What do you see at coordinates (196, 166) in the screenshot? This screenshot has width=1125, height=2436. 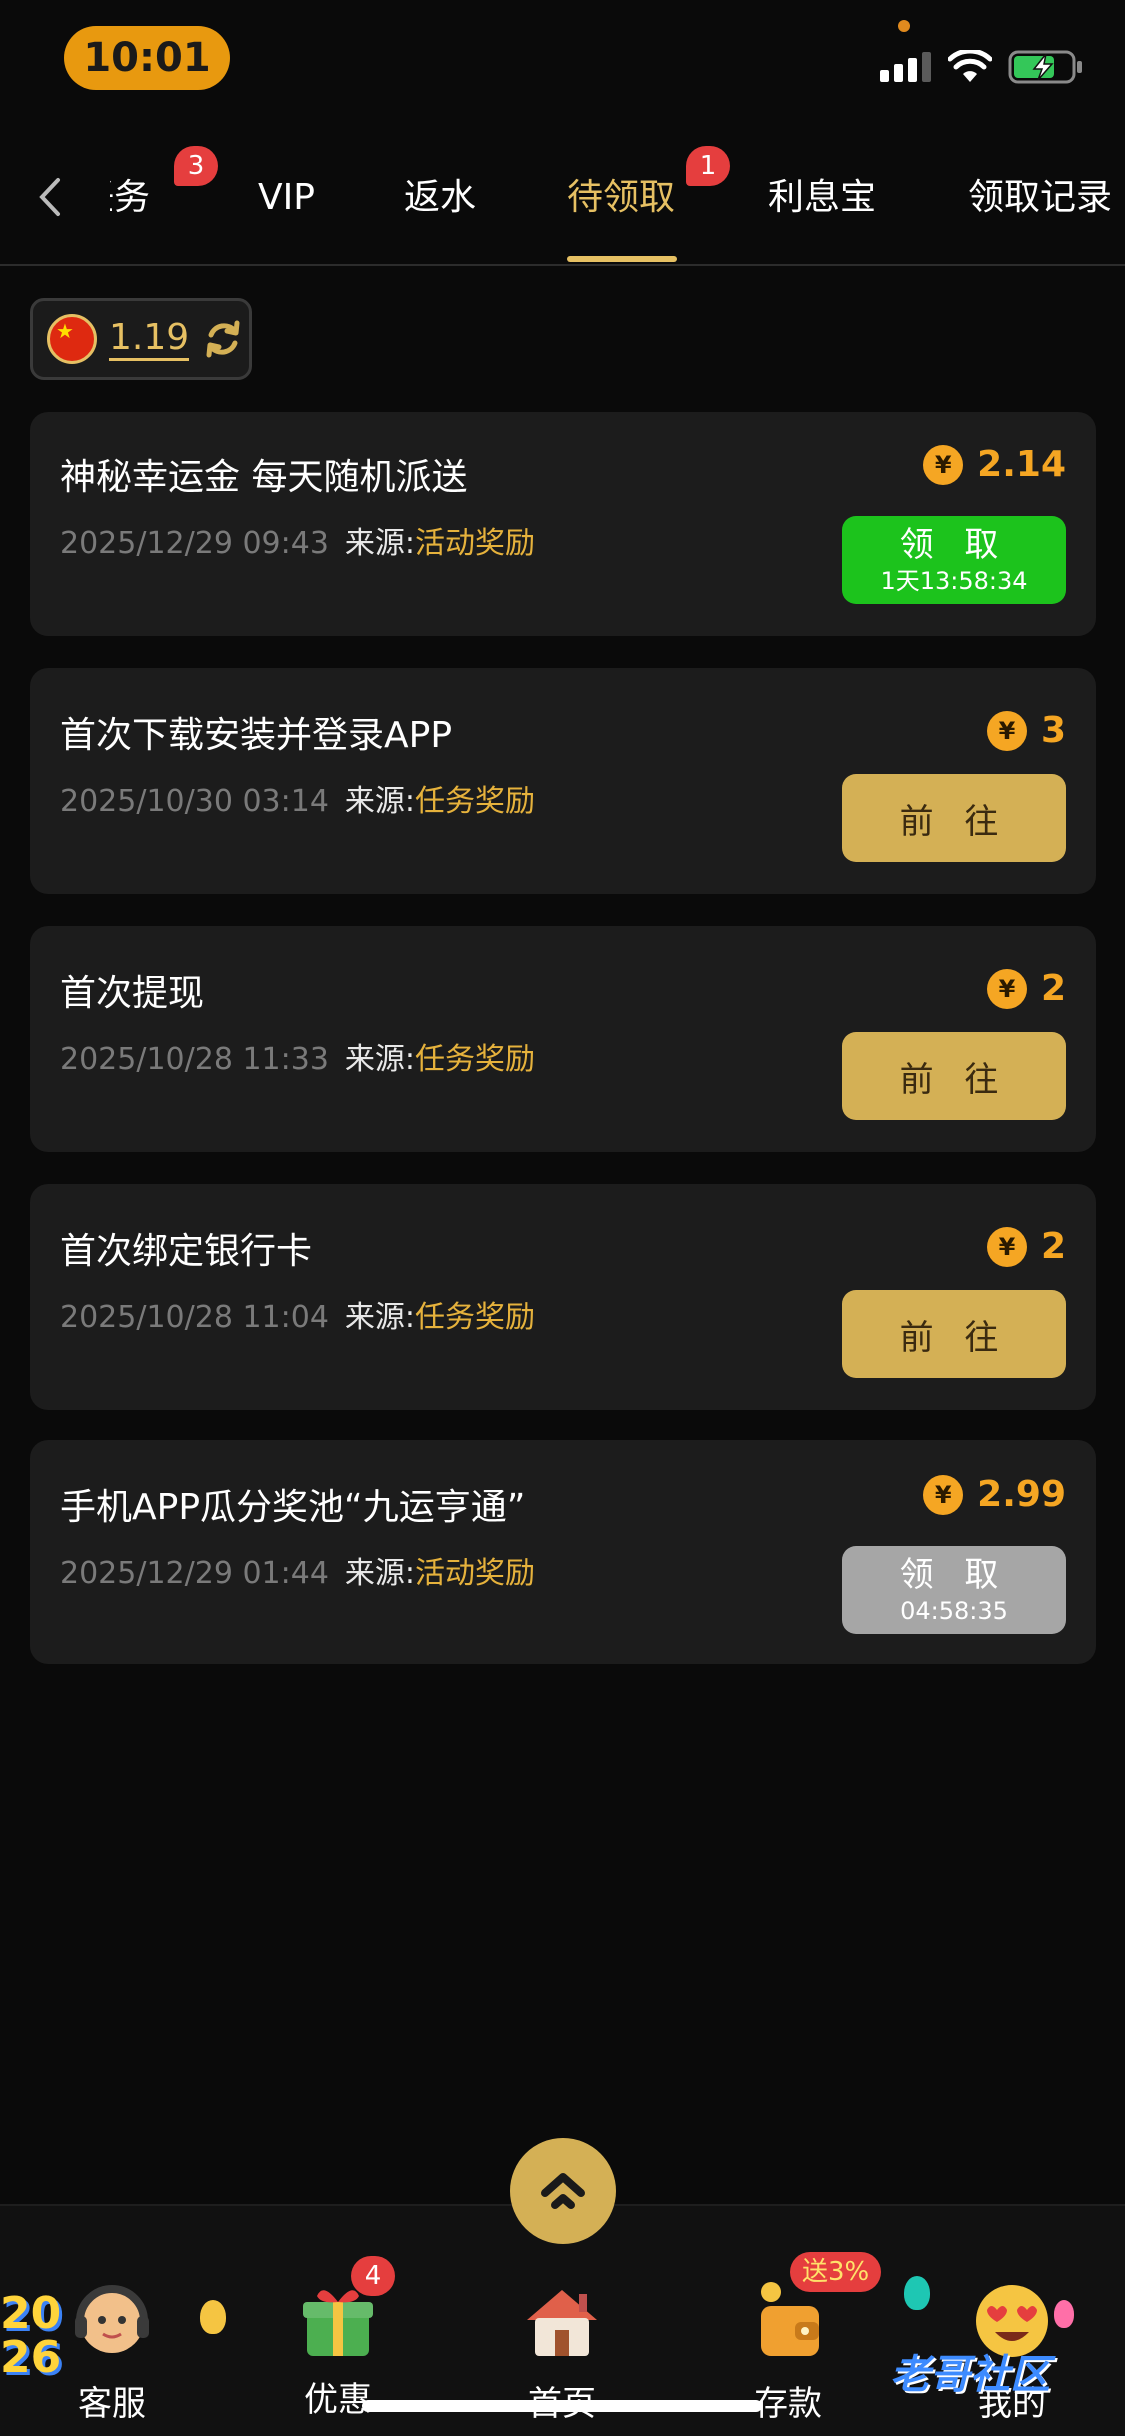 I see `tab-tasks-badge: 3` at bounding box center [196, 166].